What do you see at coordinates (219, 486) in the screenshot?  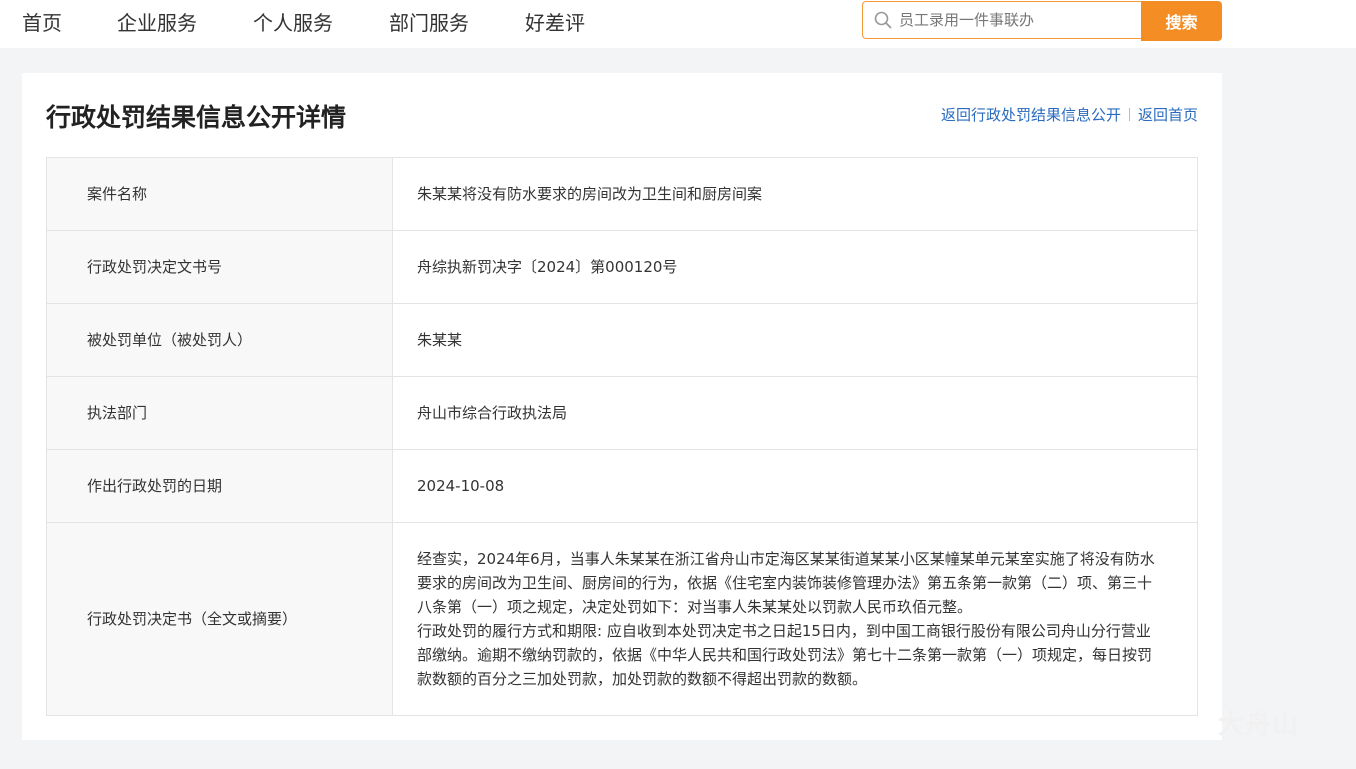 I see `row-label: 作出行政处罚的日期` at bounding box center [219, 486].